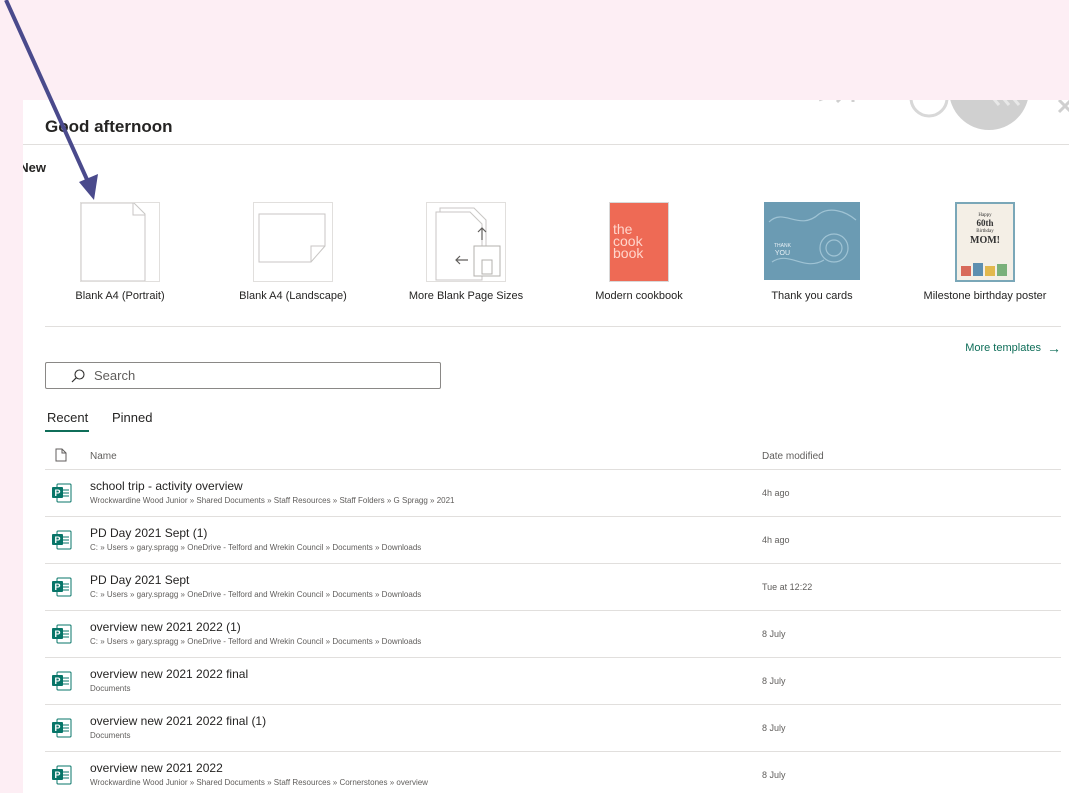  I want to click on header-decoration, so click(944, 115).